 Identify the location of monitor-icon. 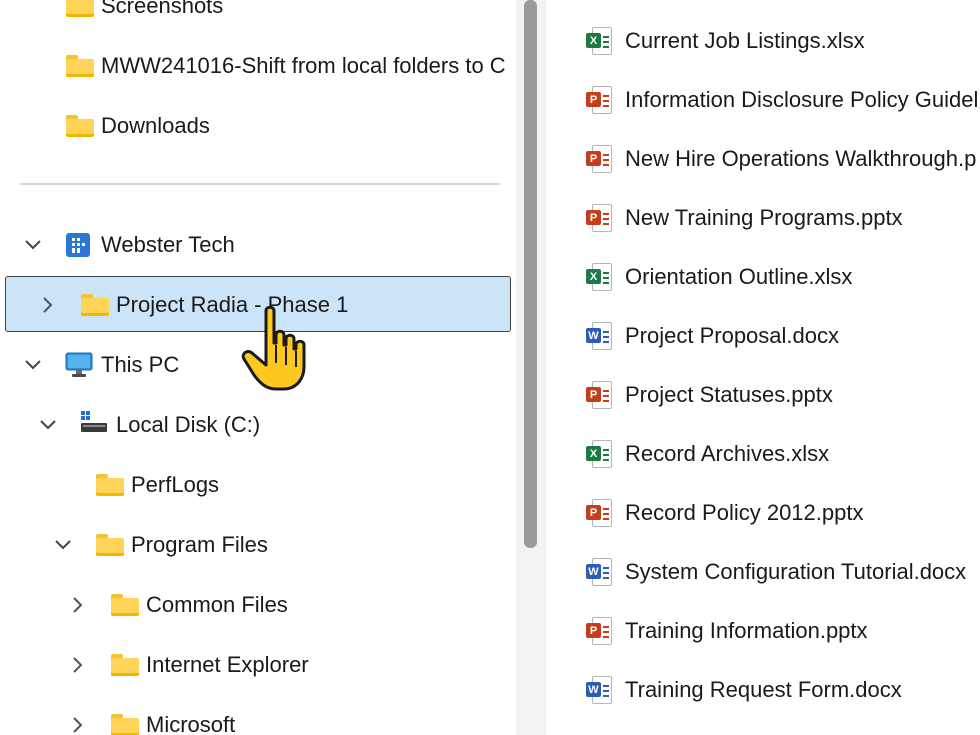
(80, 364).